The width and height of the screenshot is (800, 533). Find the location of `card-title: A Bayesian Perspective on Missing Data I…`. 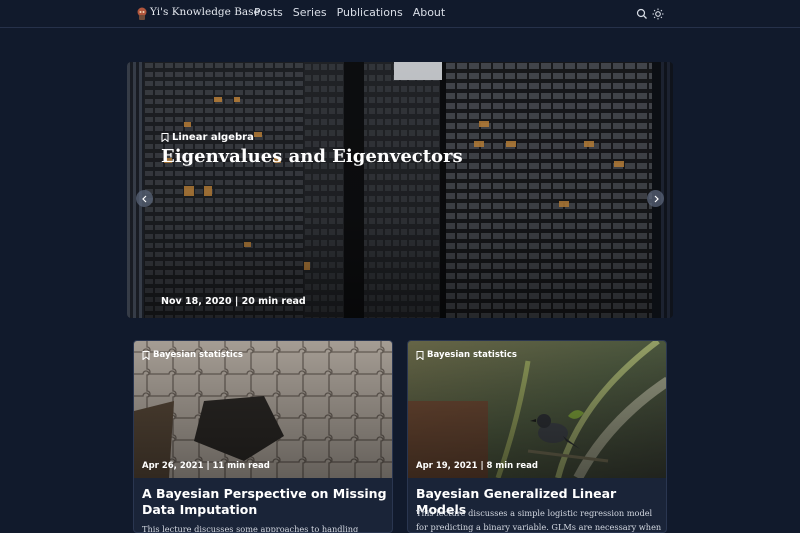

card-title: A Bayesian Perspective on Missing Data I… is located at coordinates (265, 502).